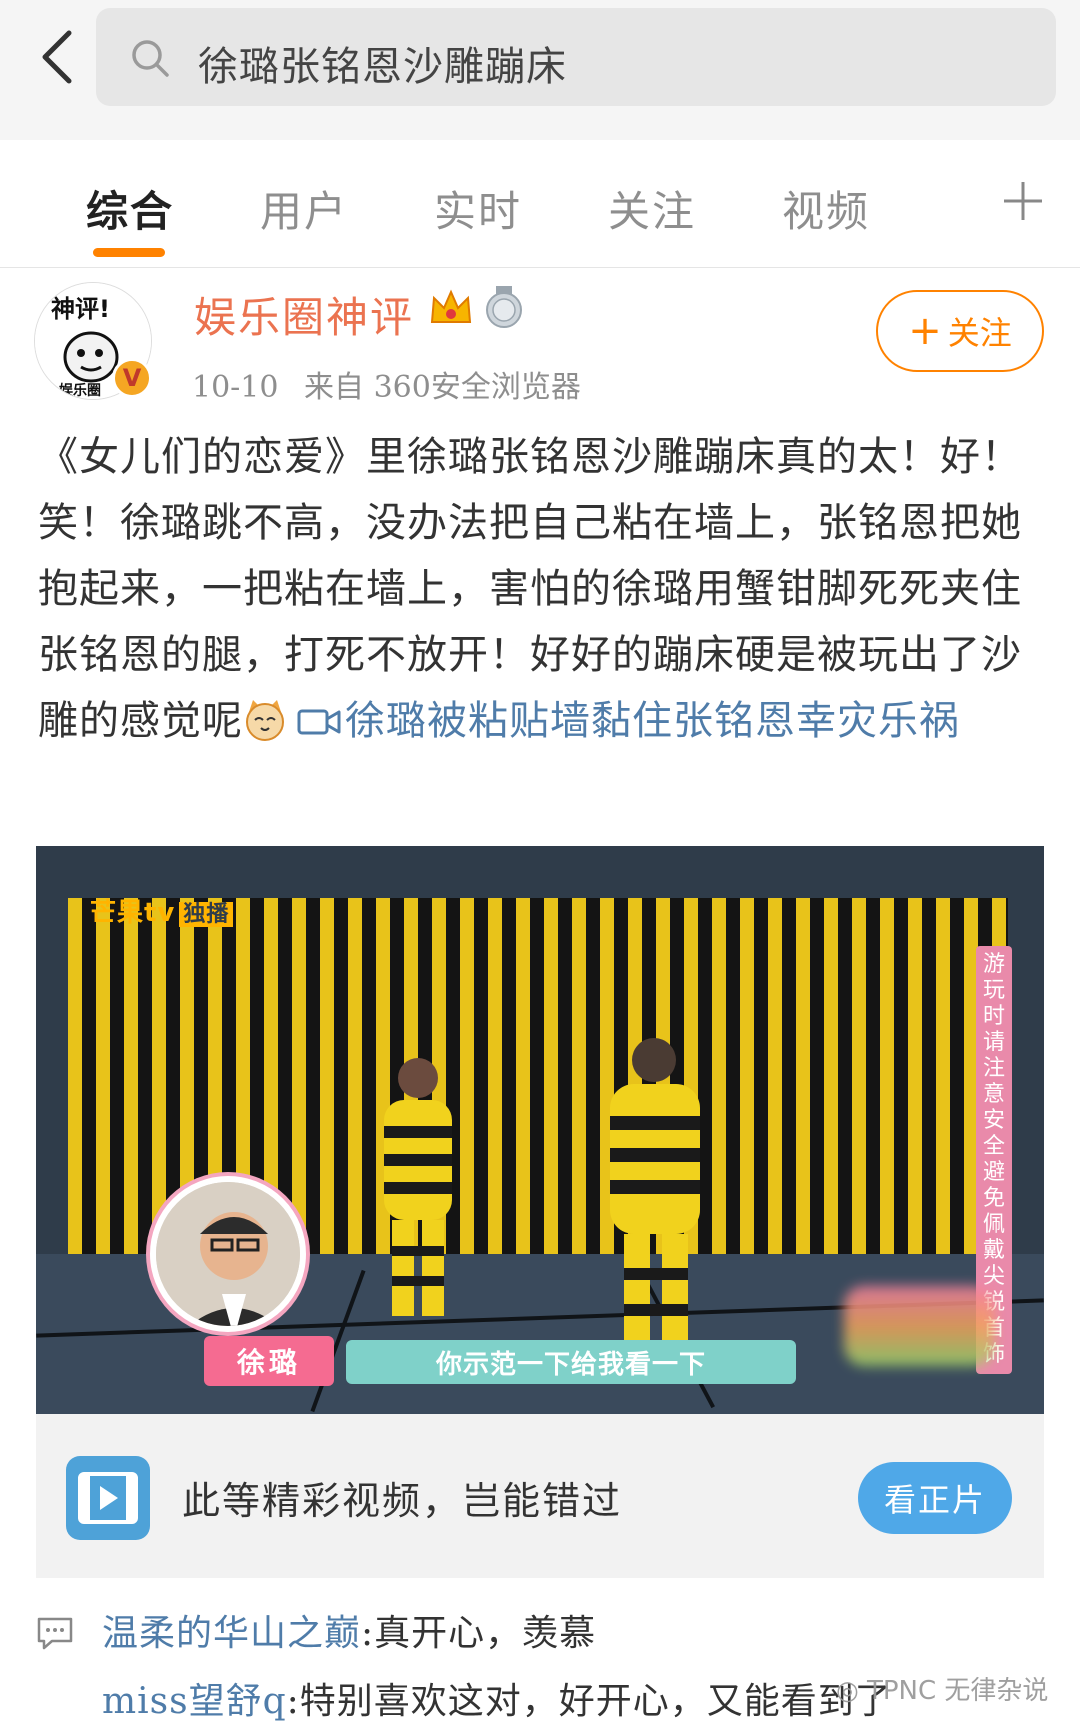 The width and height of the screenshot is (1080, 1736). Describe the element at coordinates (1023, 201) in the screenshot. I see `plus-icon` at that location.